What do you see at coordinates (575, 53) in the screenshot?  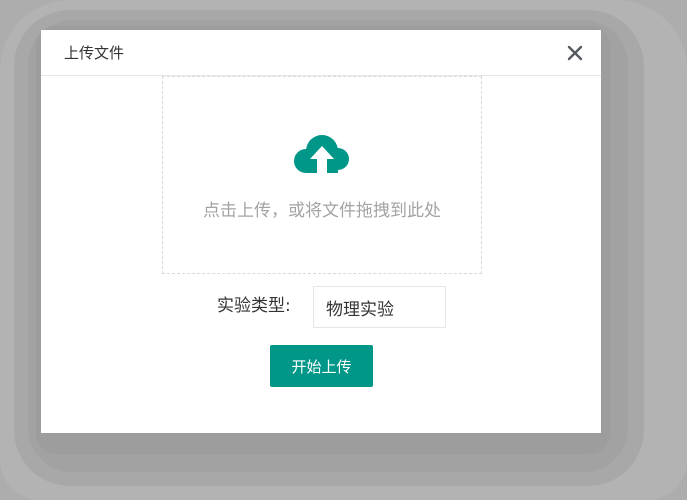 I see `close-icon` at bounding box center [575, 53].